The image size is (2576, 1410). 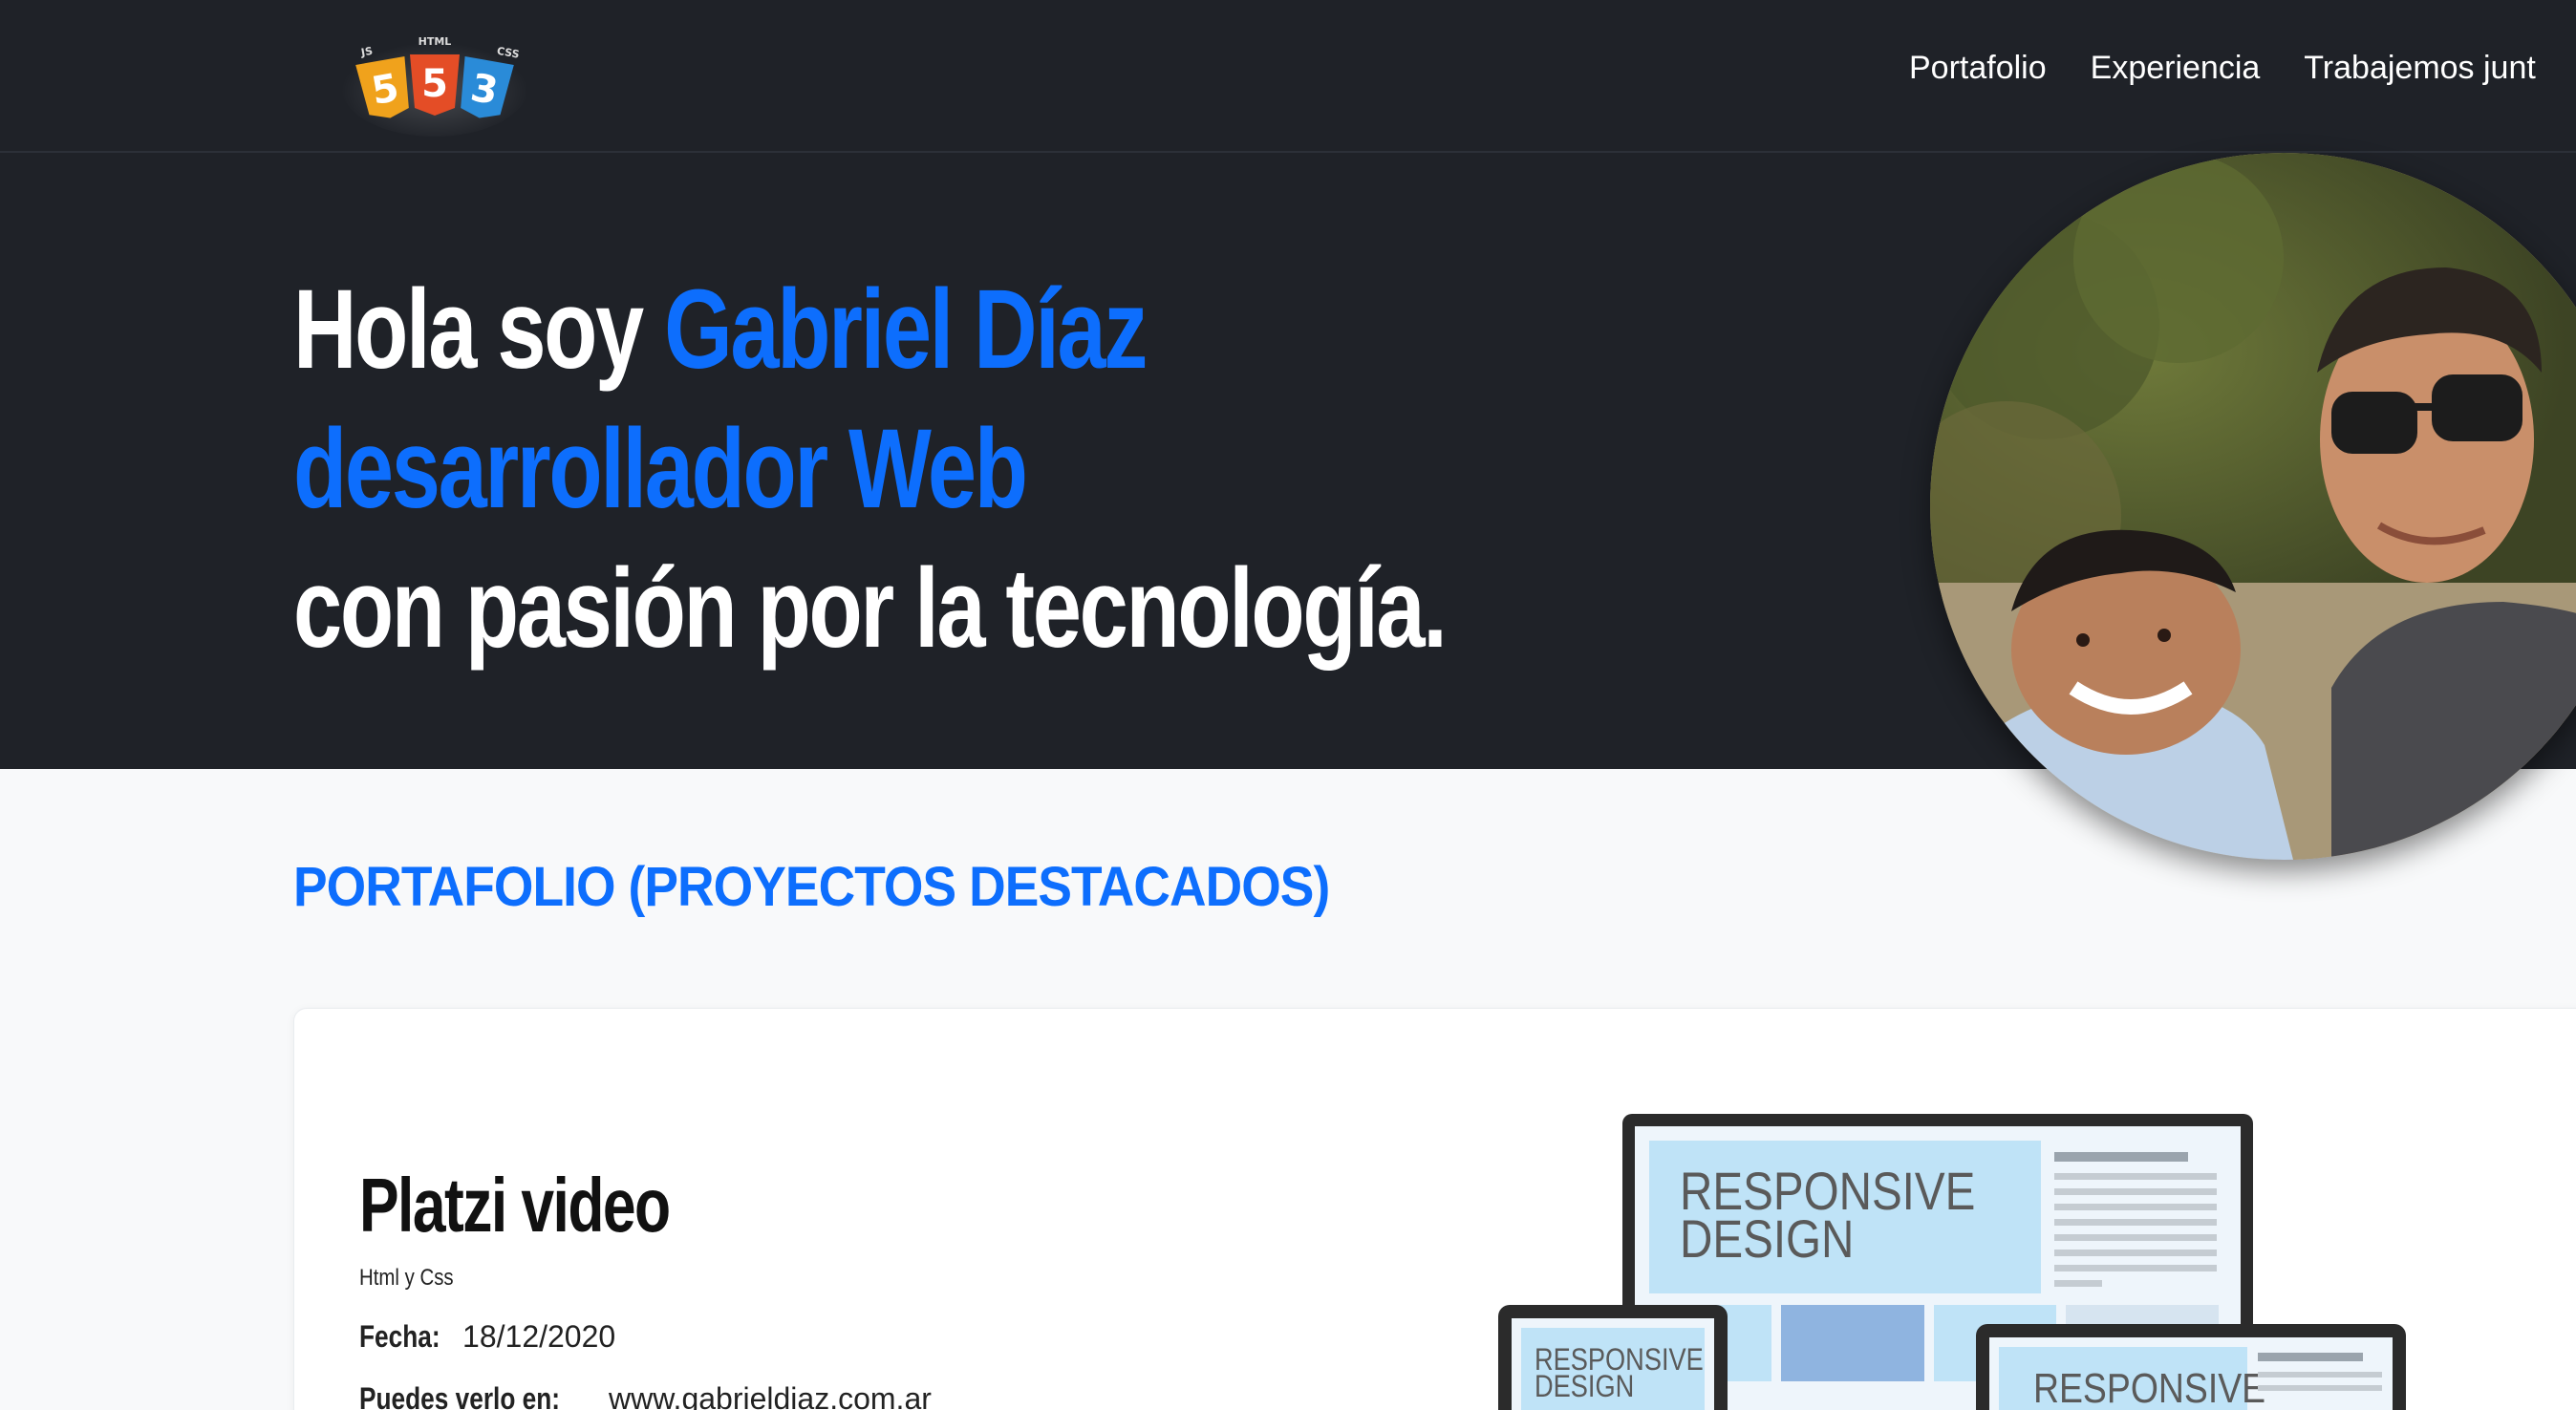 I want to click on html-css-js-logo: 5 JS 5 HTML 3 CSS, so click(x=434, y=81).